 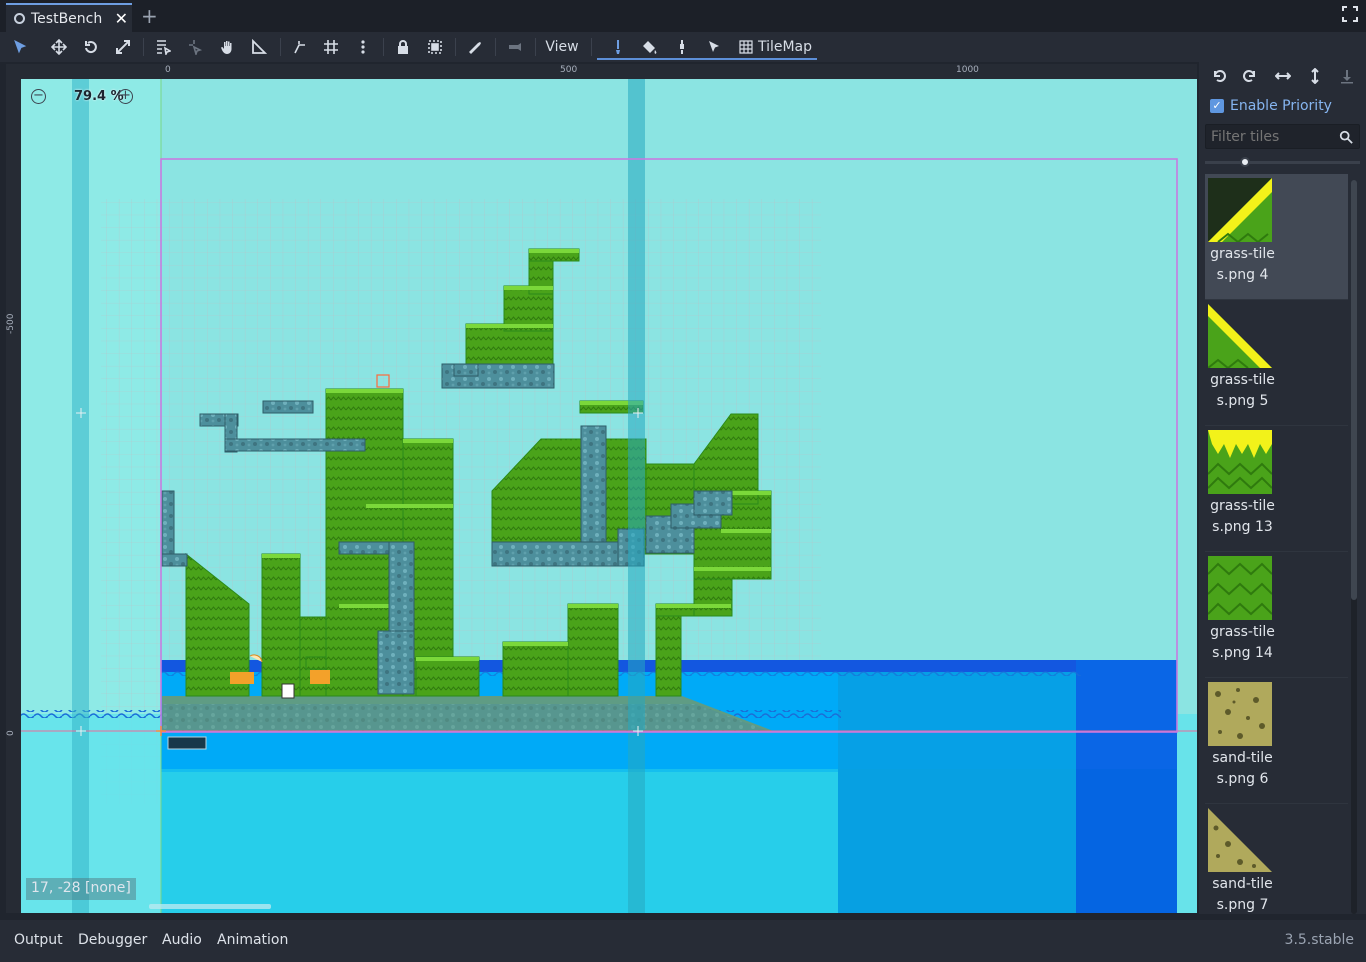 What do you see at coordinates (59, 47) in the screenshot?
I see `move-mode-icon` at bounding box center [59, 47].